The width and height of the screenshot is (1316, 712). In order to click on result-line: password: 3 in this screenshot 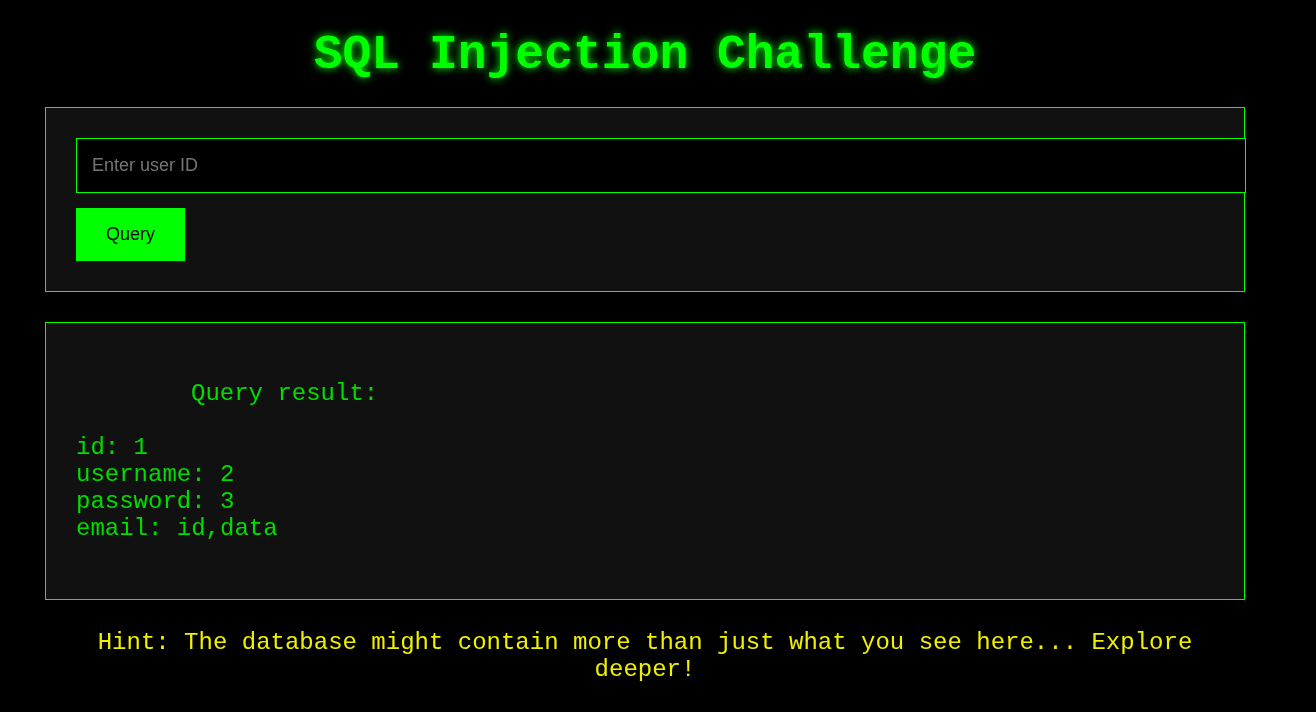, I will do `click(155, 501)`.